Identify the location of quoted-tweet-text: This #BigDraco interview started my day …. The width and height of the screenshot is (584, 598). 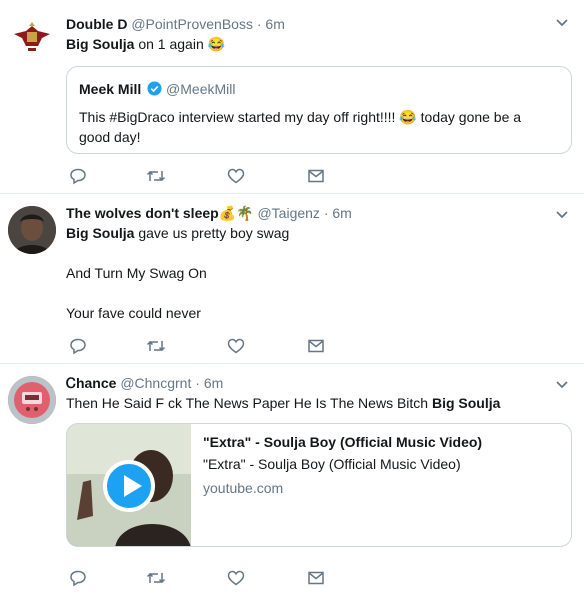
(319, 127).